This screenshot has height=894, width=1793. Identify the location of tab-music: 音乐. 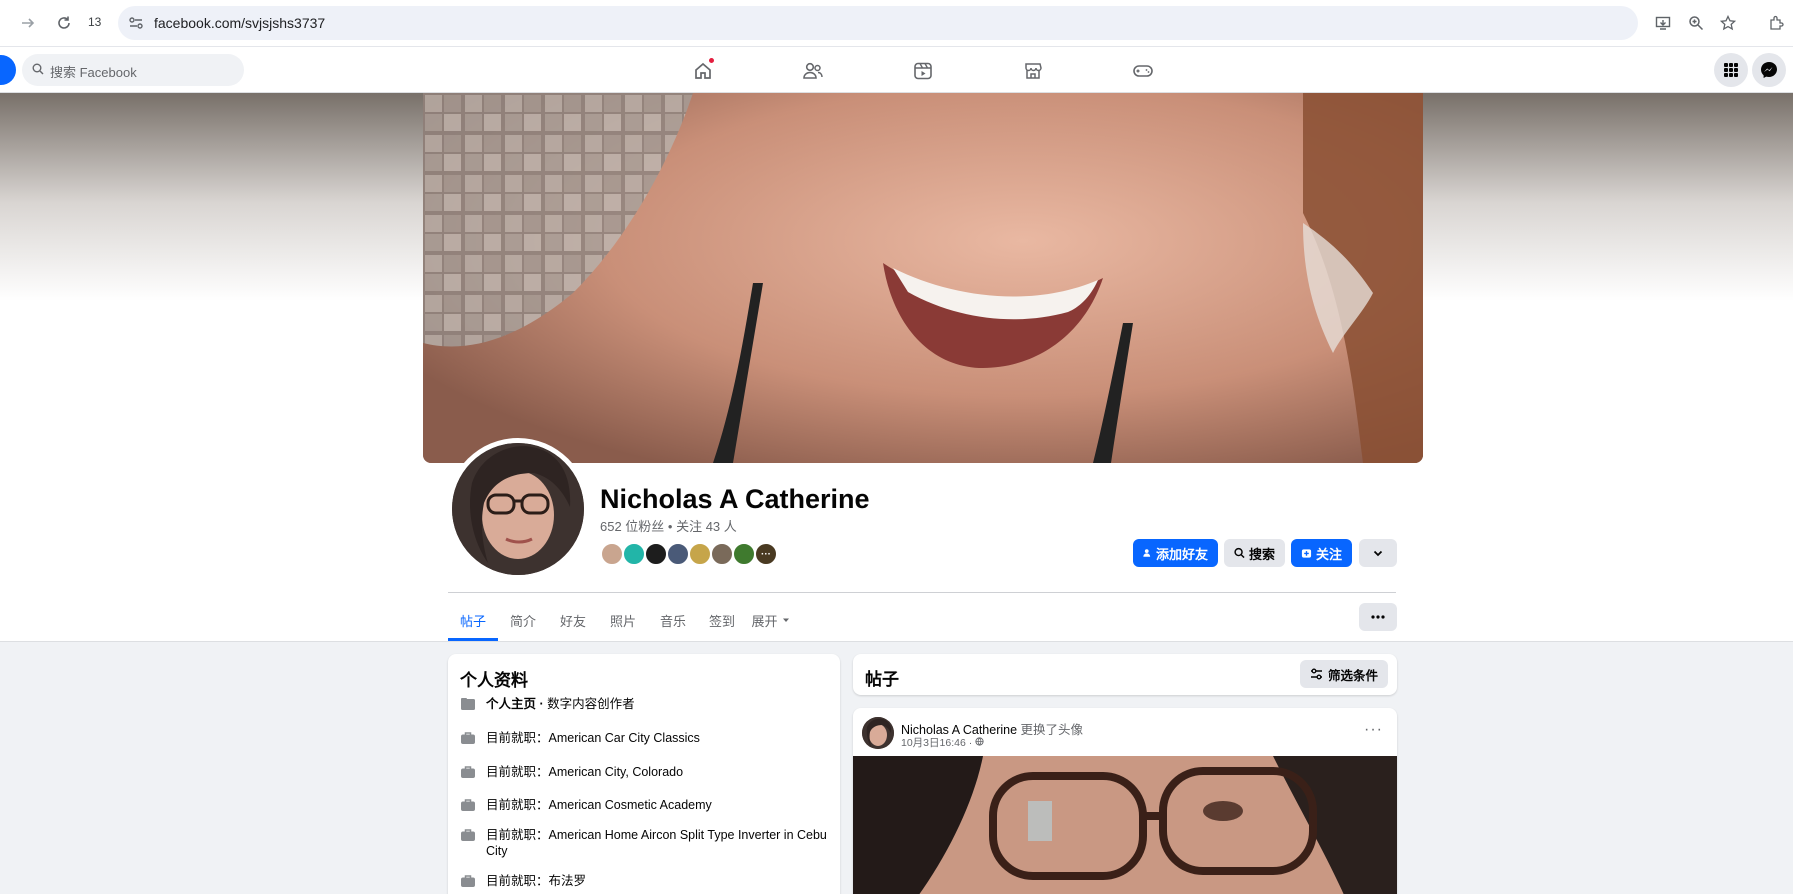
(673, 620).